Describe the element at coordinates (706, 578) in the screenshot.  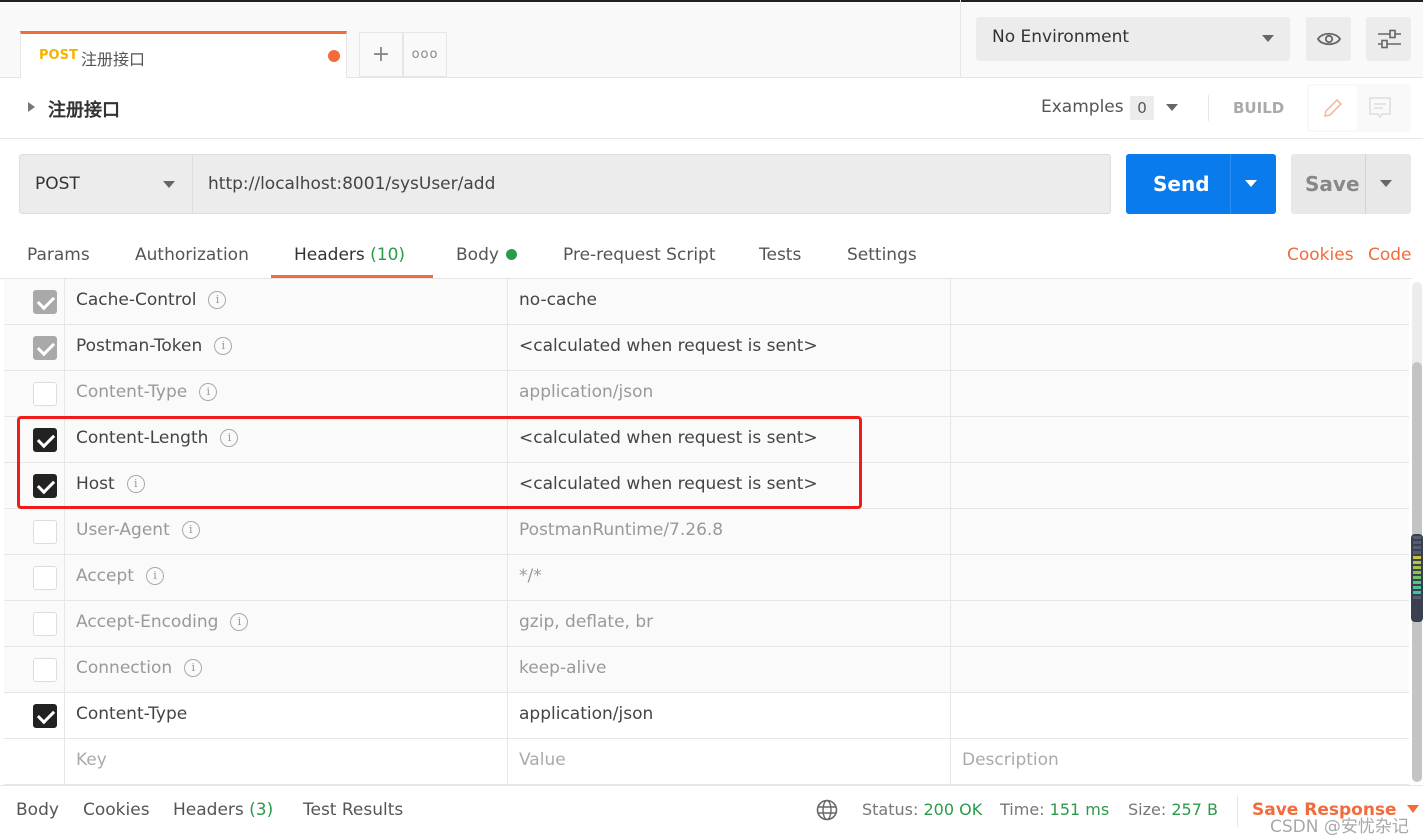
I see `header-row: Accept i */*` at that location.